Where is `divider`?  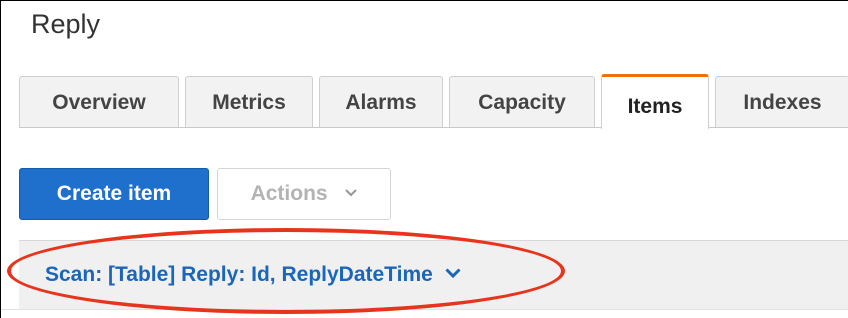
divider is located at coordinates (424, 309).